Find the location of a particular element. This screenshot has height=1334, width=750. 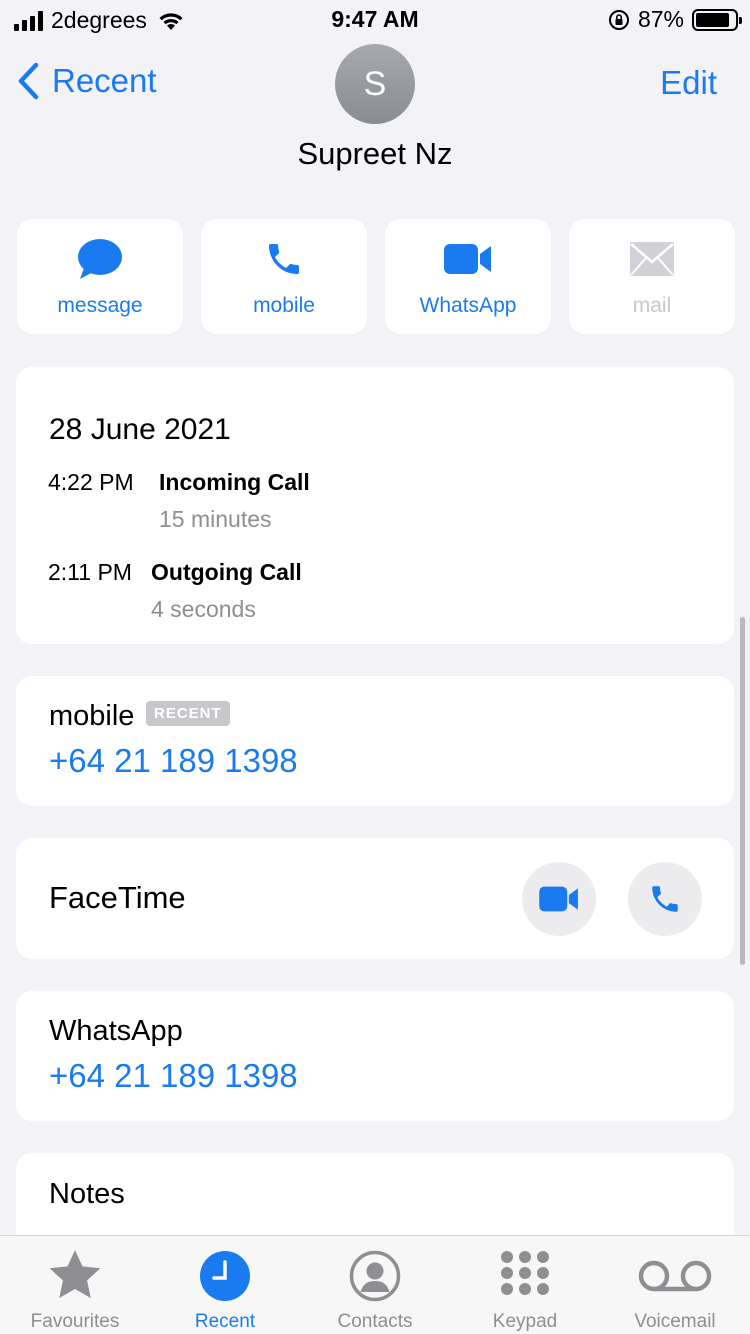

tab-voicemail: Voicemail is located at coordinates (675, 1285).